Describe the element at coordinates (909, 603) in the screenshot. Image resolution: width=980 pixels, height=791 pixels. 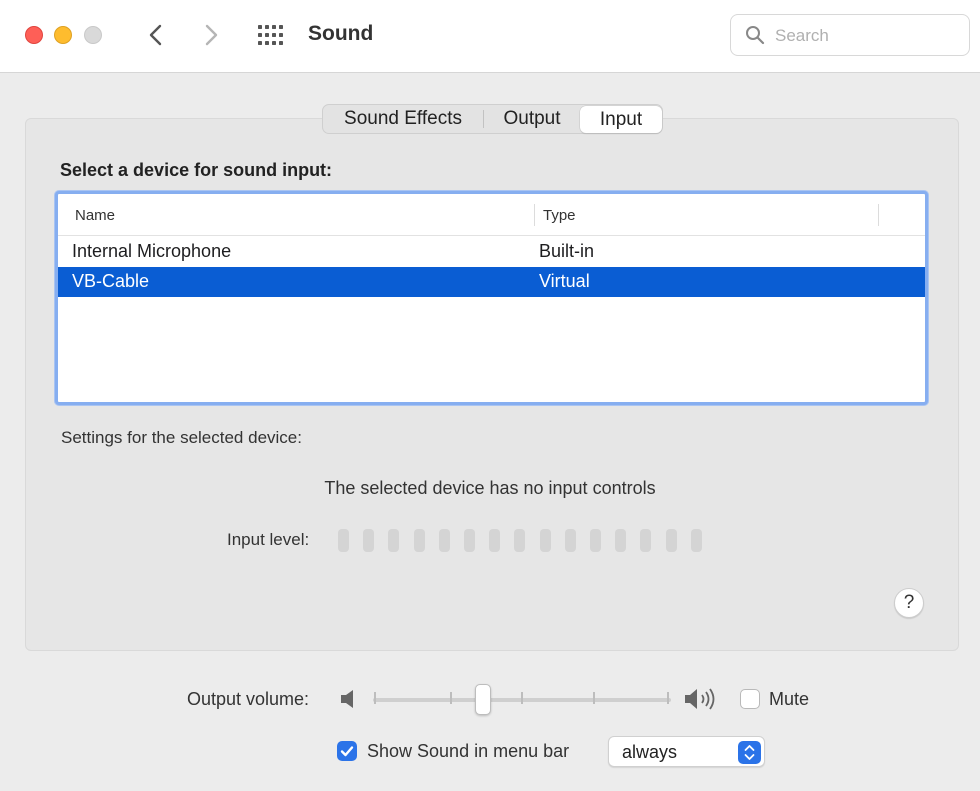
I see `help-button: ?` at that location.